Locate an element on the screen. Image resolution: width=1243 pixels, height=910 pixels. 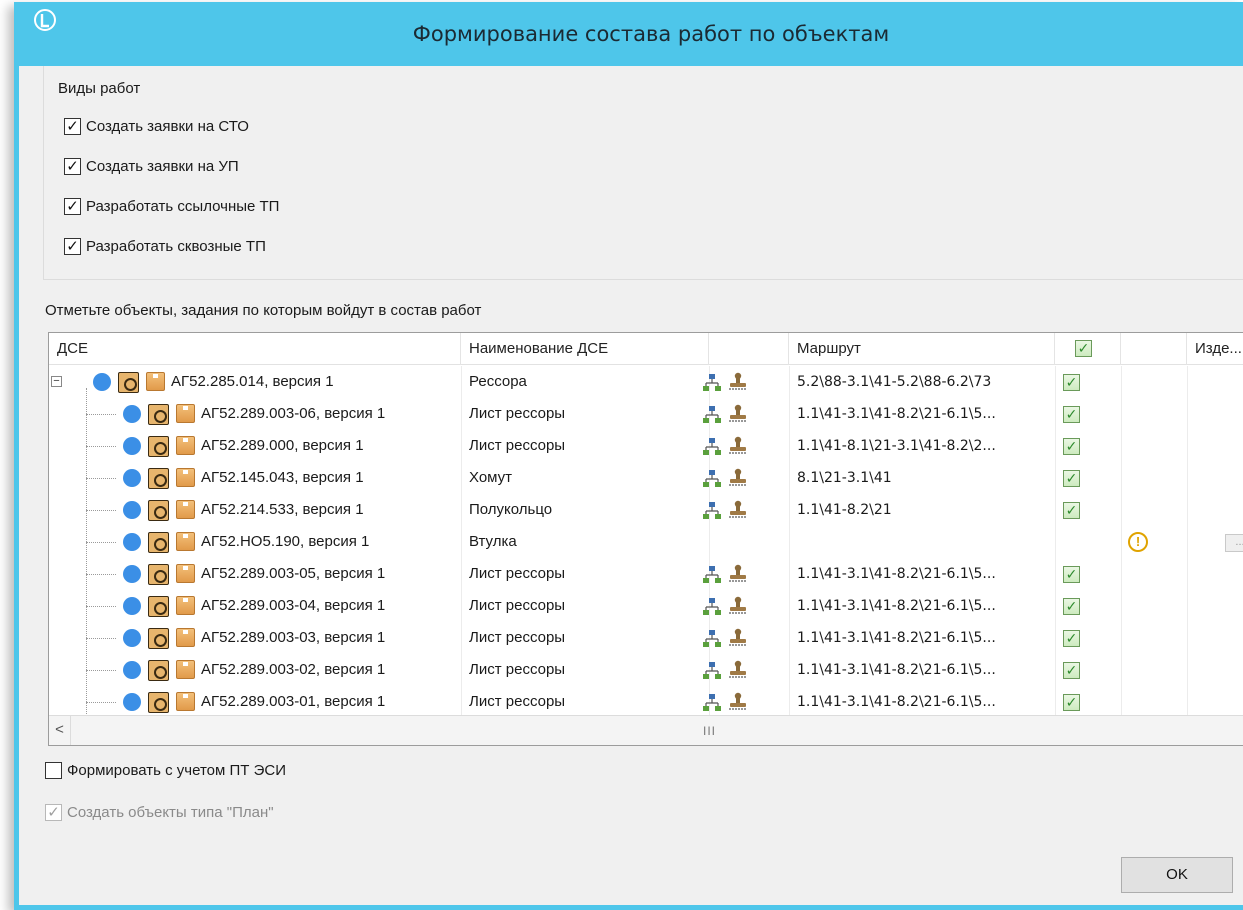
scroll-grip-icon: III is located at coordinates (709, 731).